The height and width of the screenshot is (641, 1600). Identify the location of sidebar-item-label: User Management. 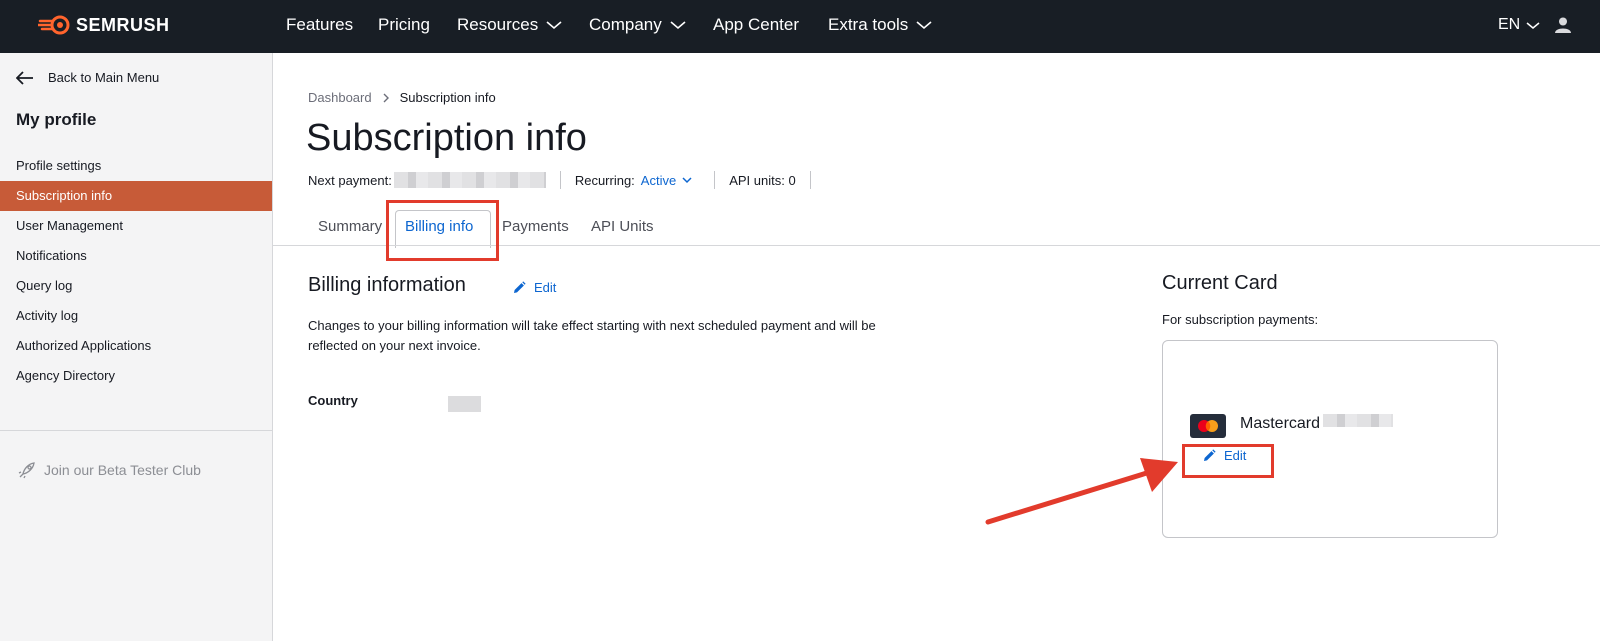
(69, 225).